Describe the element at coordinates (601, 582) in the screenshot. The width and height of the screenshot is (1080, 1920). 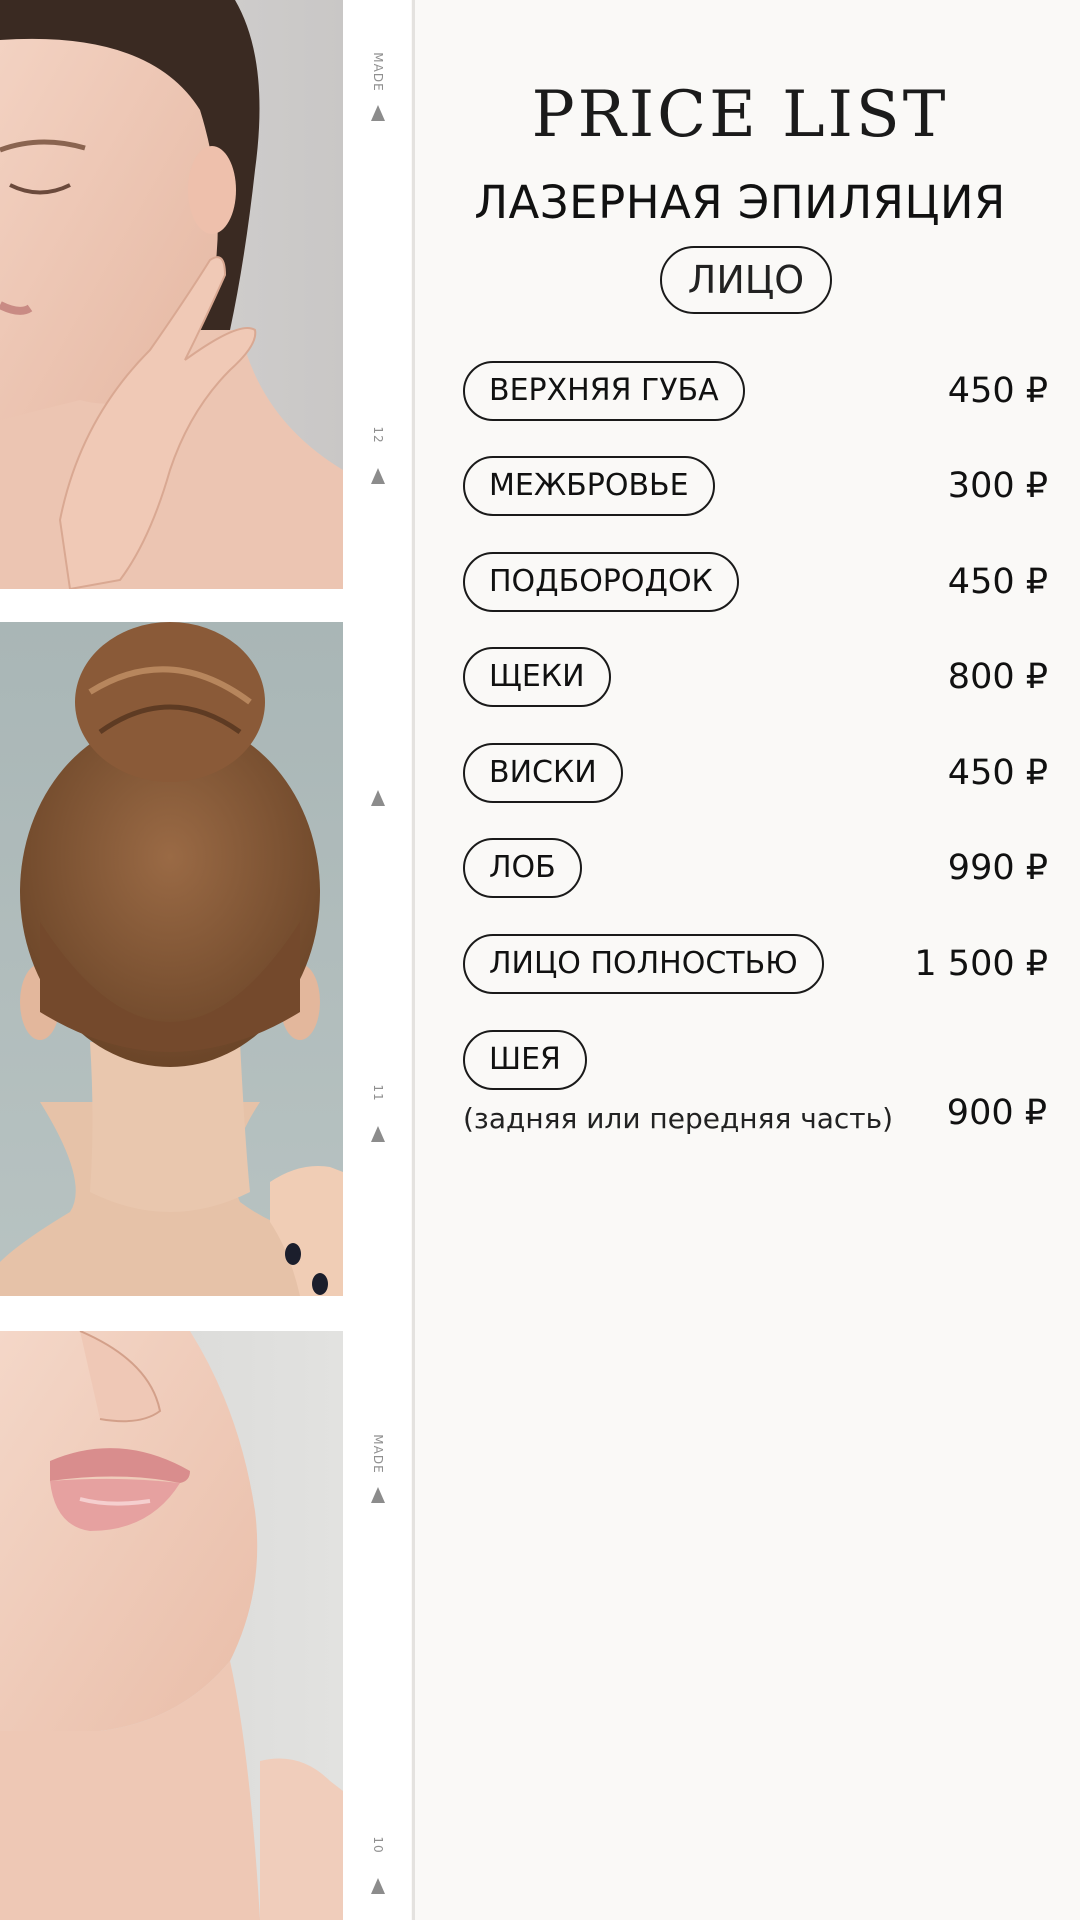
I see `service-pill: ПОДБОРОДОК` at that location.